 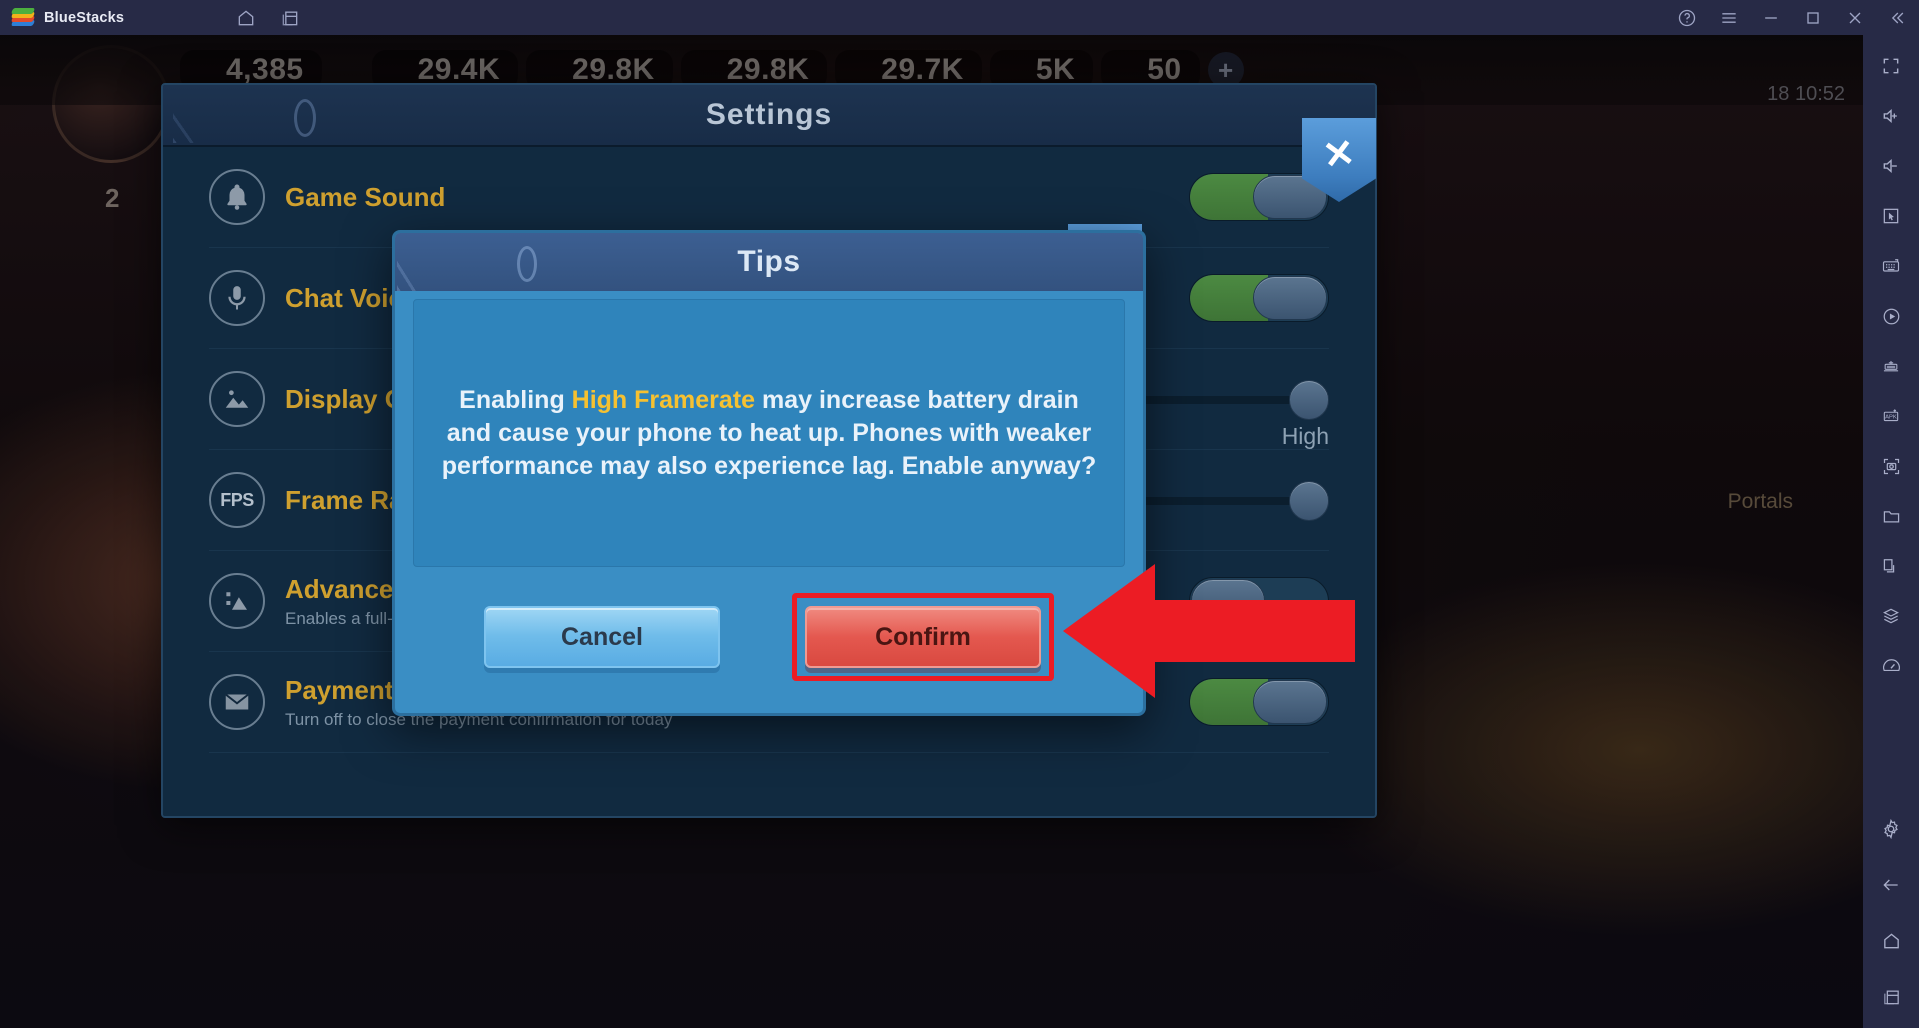 I want to click on eco-mode-icon, so click(x=1891, y=366).